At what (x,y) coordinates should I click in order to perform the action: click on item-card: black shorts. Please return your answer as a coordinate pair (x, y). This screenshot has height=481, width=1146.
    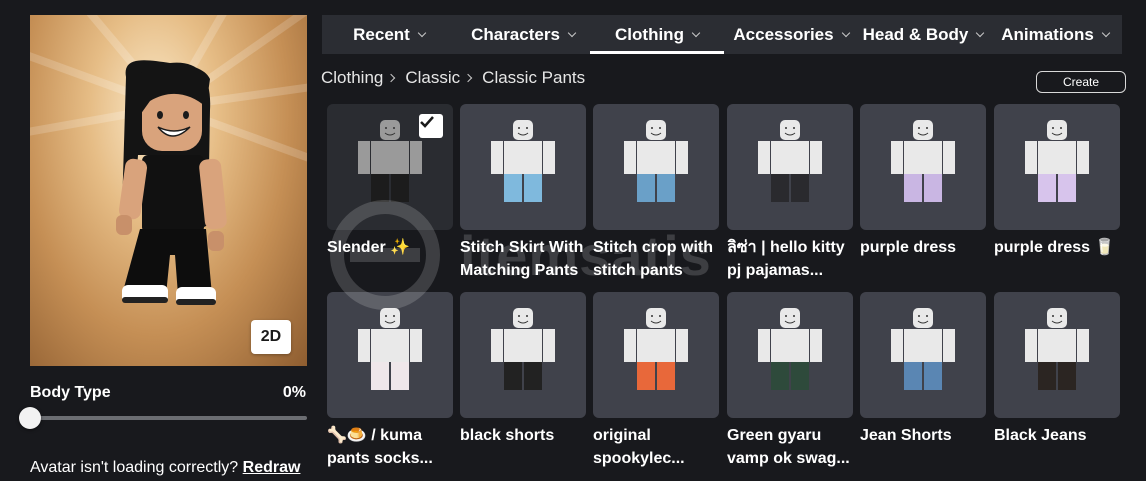
    Looking at the image, I should click on (523, 369).